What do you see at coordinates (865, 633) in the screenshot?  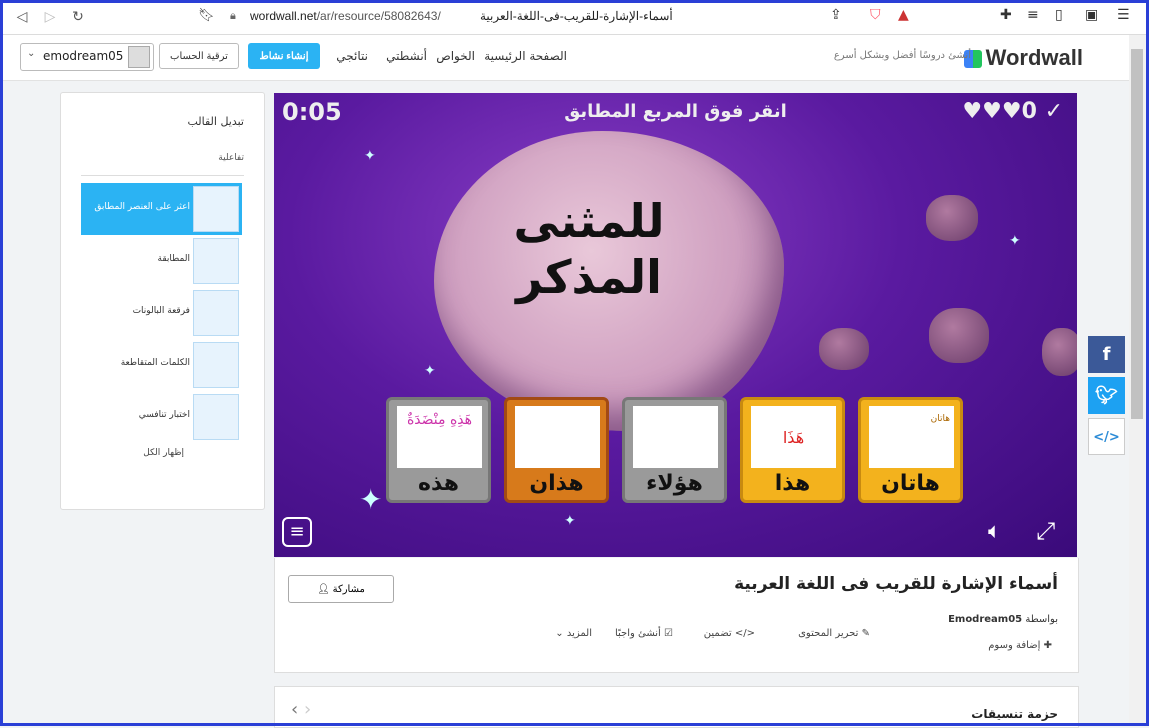 I see `pencil-icon: ✎` at bounding box center [865, 633].